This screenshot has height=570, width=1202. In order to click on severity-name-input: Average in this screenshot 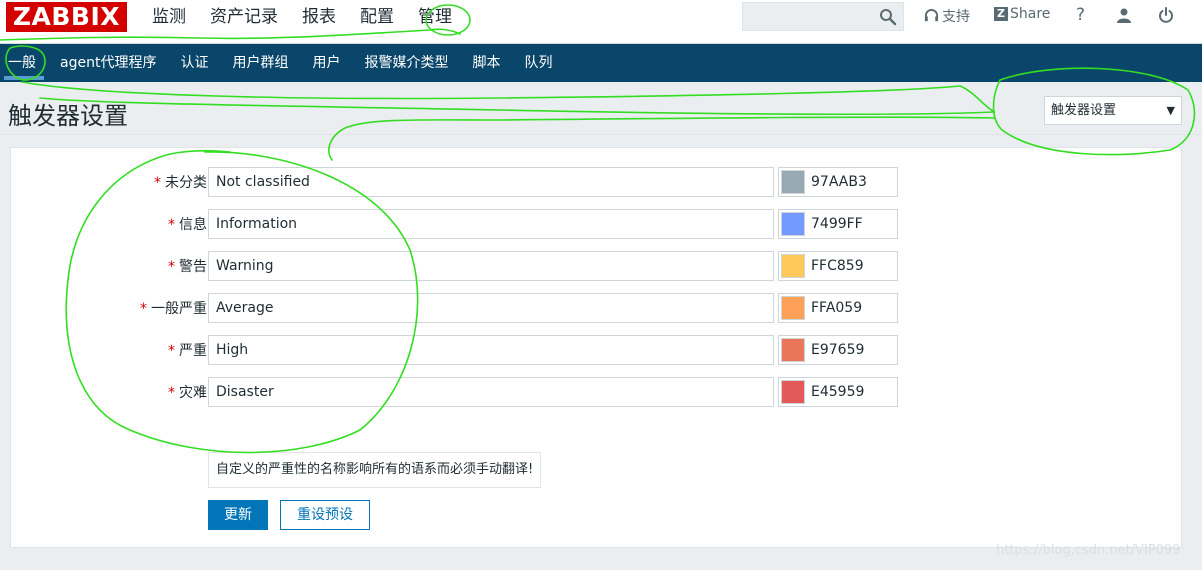, I will do `click(491, 308)`.